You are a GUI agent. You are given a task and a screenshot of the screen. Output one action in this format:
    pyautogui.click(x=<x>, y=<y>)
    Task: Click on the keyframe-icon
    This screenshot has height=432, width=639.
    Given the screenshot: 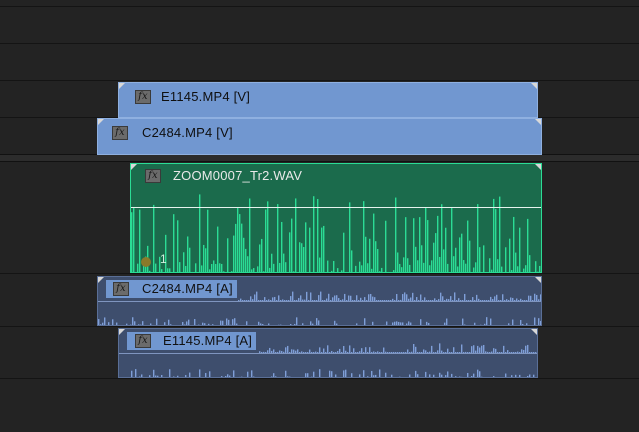 What is the action you would take?
    pyautogui.click(x=146, y=262)
    